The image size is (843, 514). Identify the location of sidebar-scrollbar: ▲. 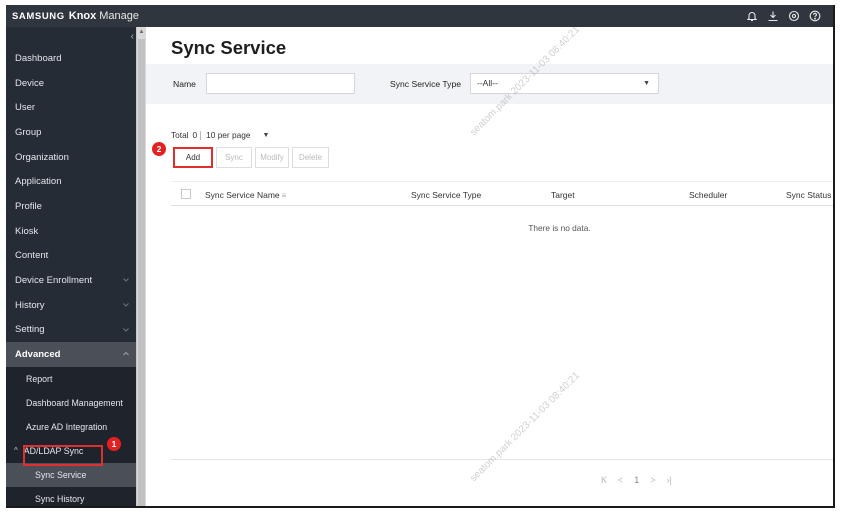
(141, 266).